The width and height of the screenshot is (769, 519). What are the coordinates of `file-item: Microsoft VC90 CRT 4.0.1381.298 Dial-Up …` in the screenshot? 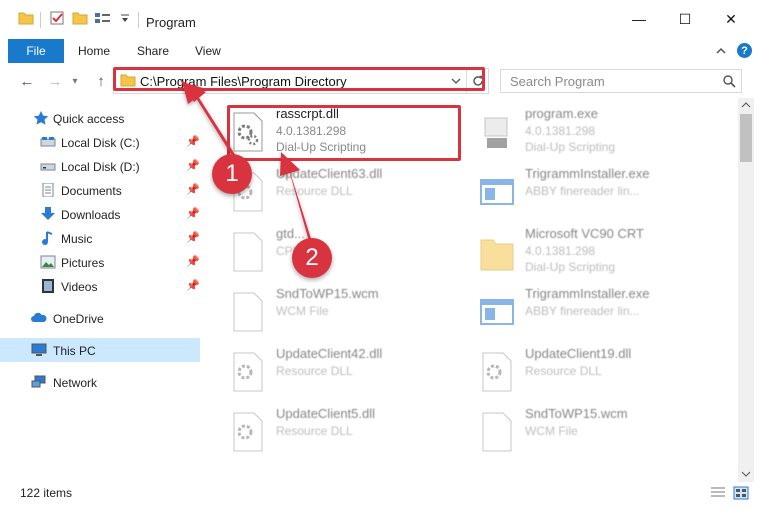 It's located at (594, 253).